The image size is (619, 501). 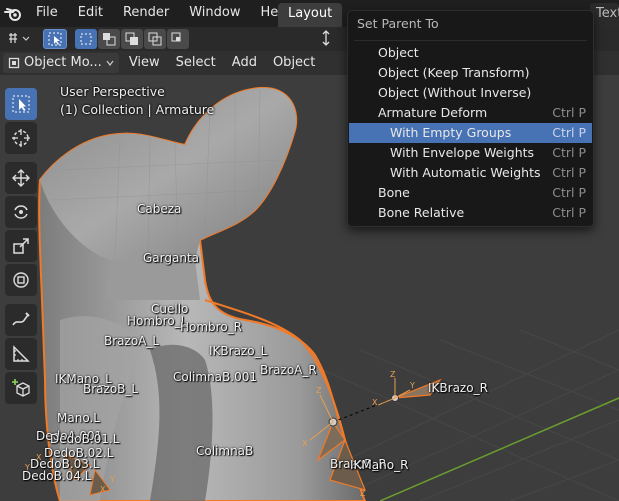 What do you see at coordinates (470, 133) in the screenshot?
I see `menu-item-with-empty-groups: With Empty Groups Ctrl P` at bounding box center [470, 133].